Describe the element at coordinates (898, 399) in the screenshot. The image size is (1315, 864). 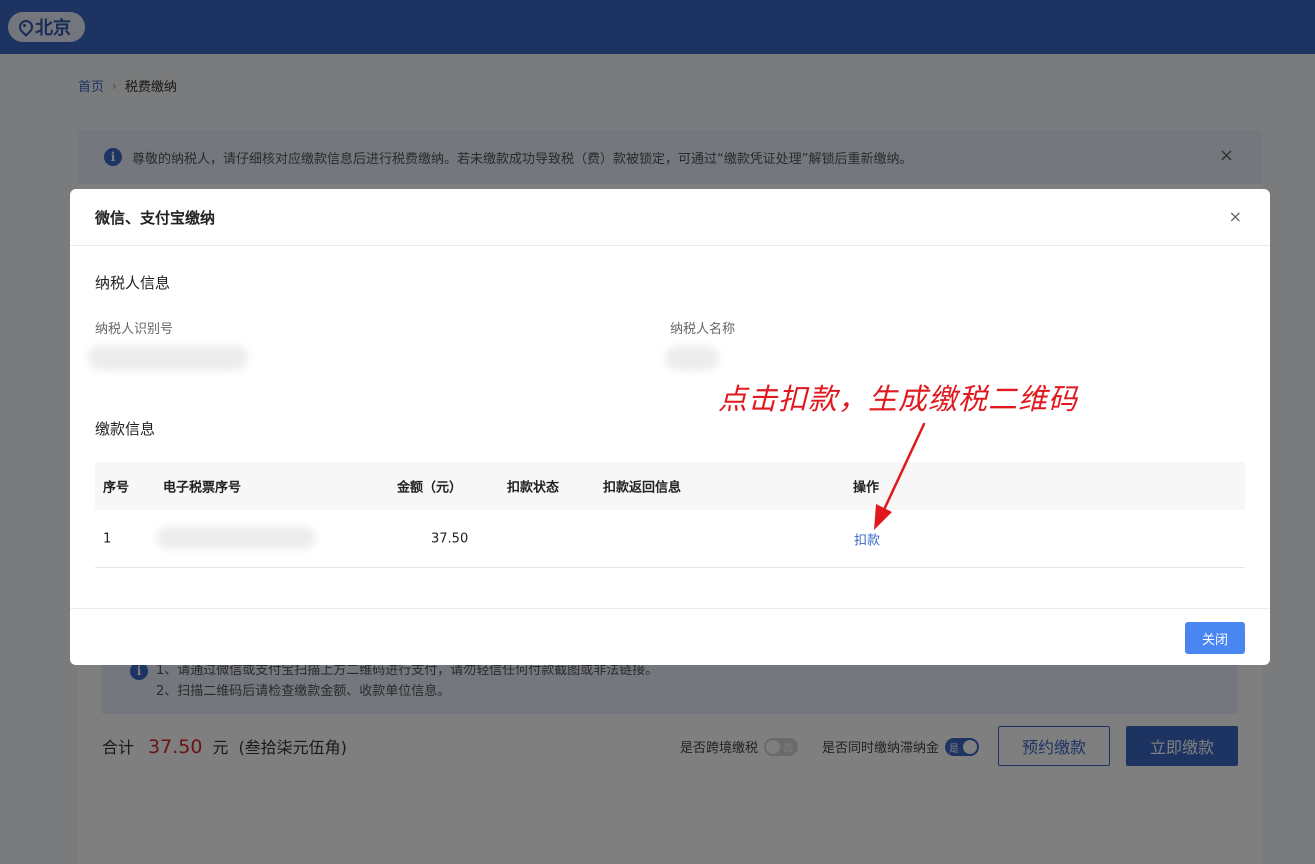
I see `annotation-text: 点击扣款，生成缴税二维码` at that location.